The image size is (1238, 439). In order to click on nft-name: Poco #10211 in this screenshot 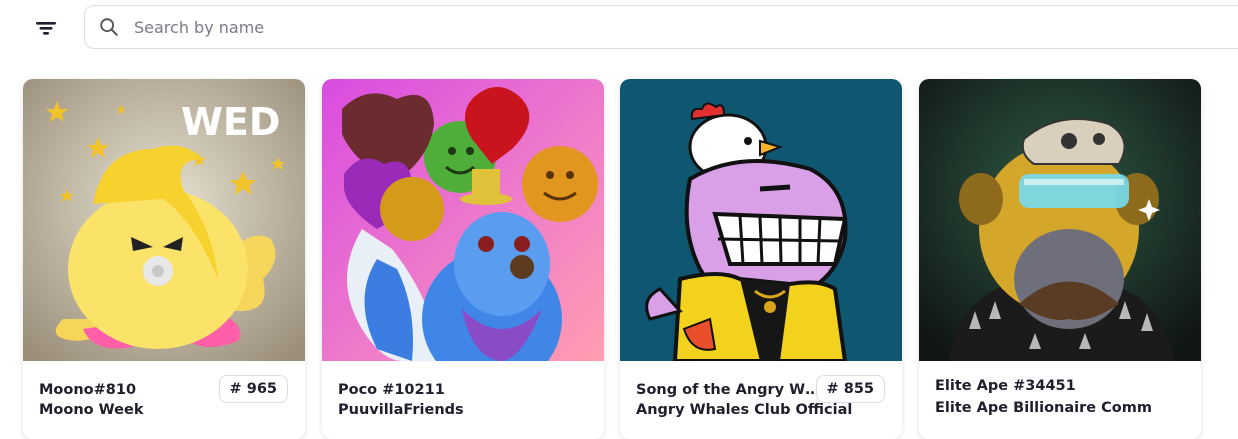, I will do `click(391, 390)`.